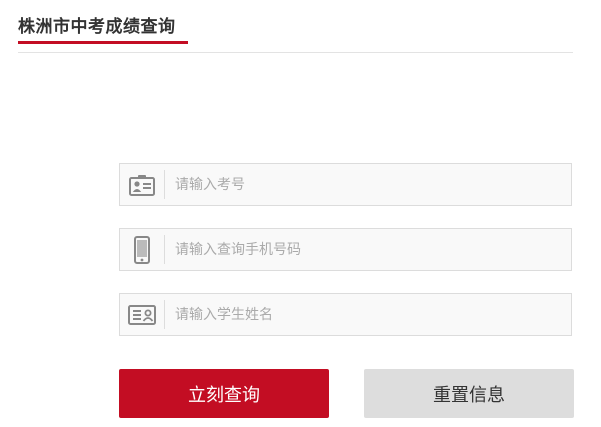  I want to click on phone-input, so click(370, 249).